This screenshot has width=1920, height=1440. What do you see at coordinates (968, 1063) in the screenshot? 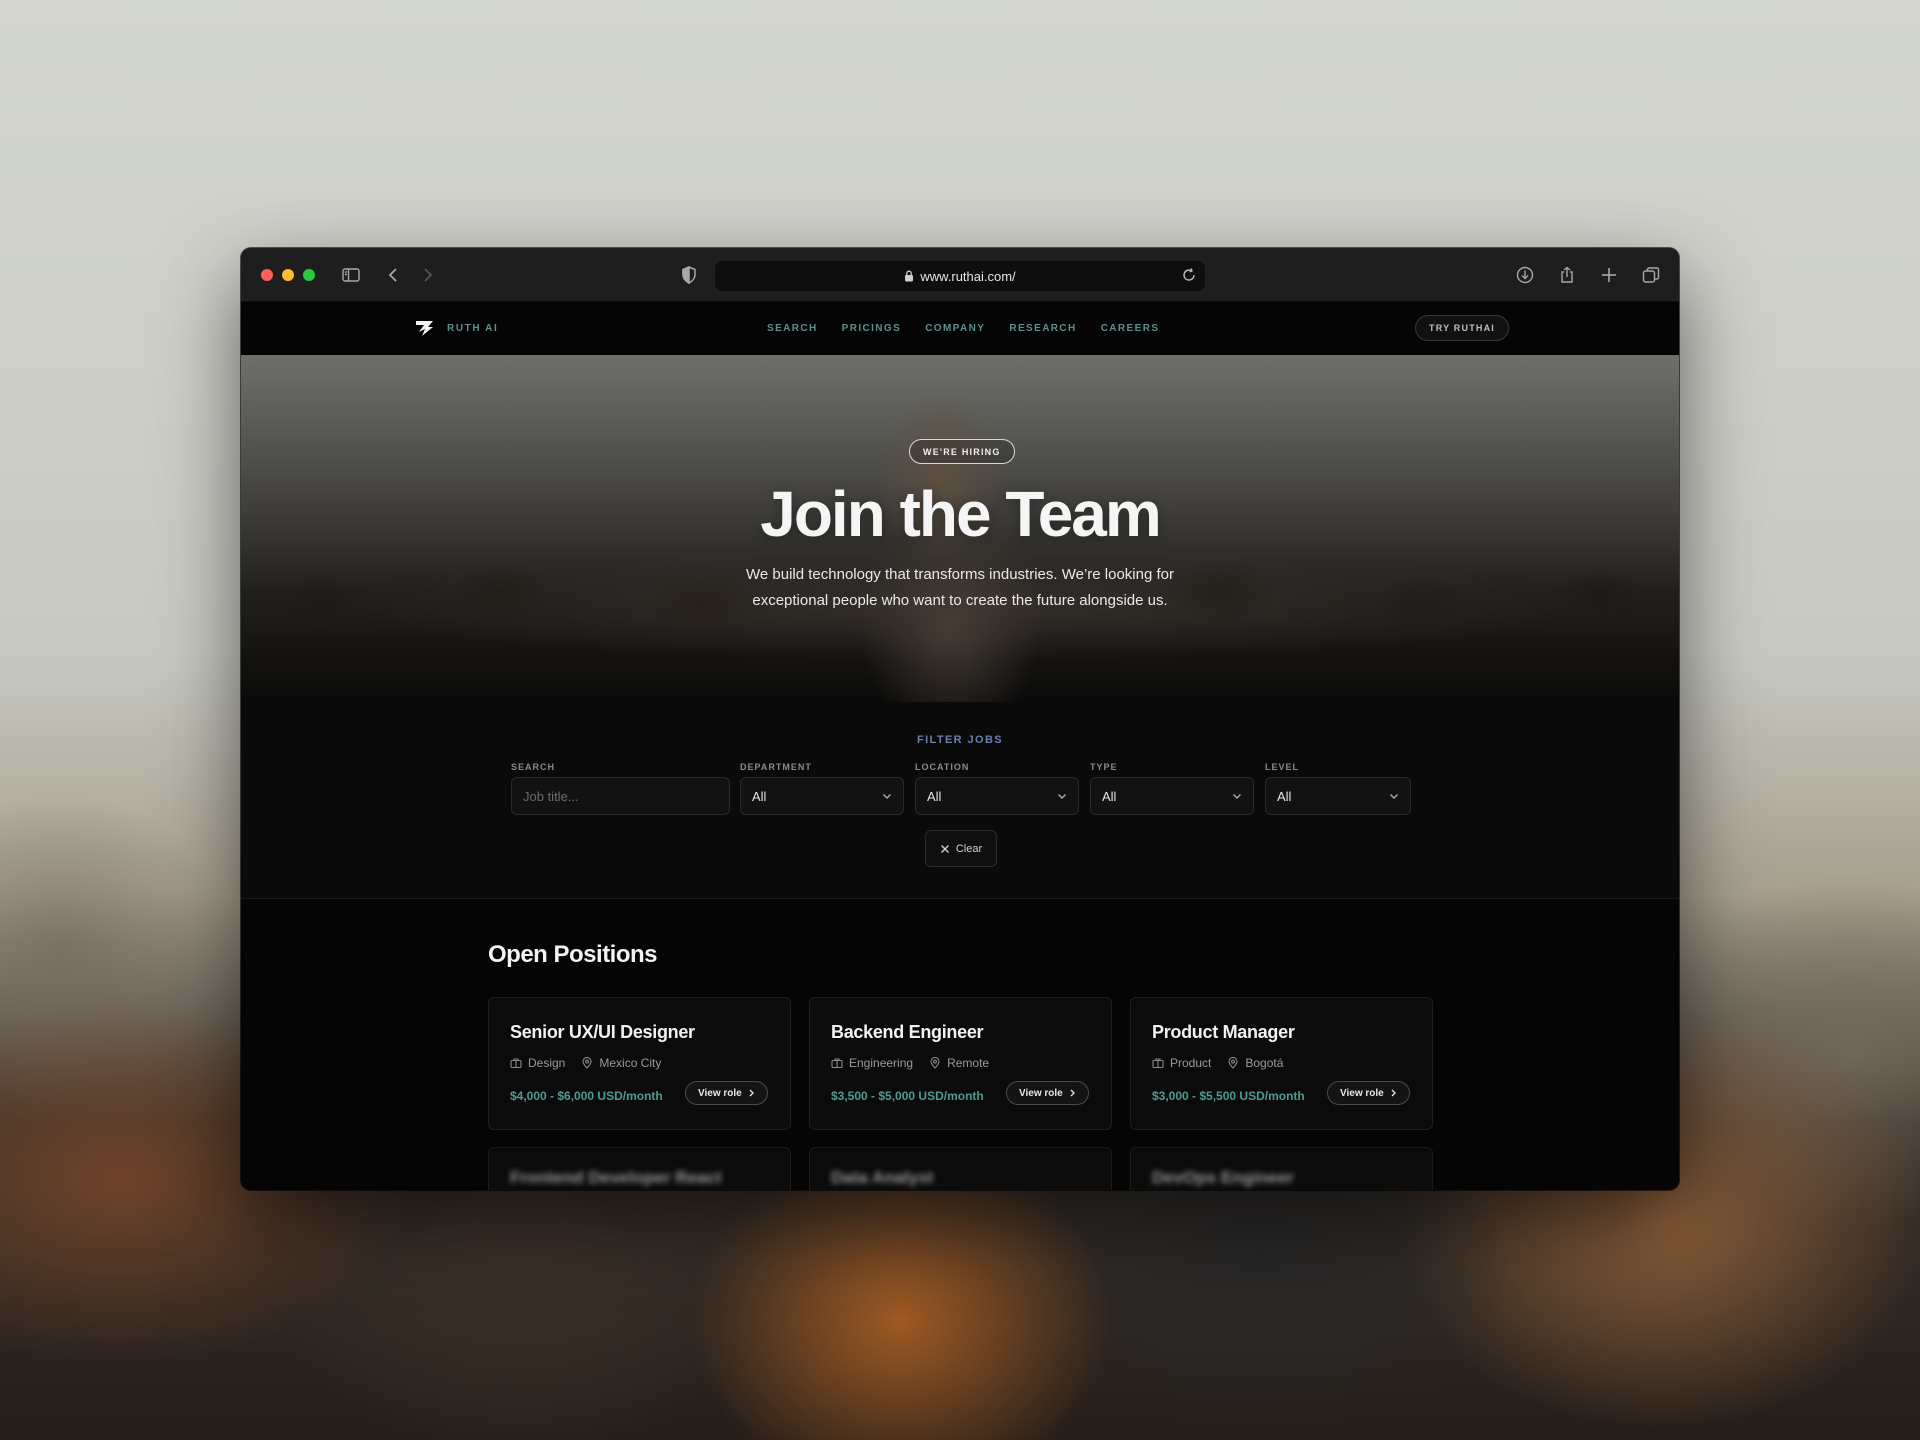
I see `job-location-label: Remote` at bounding box center [968, 1063].